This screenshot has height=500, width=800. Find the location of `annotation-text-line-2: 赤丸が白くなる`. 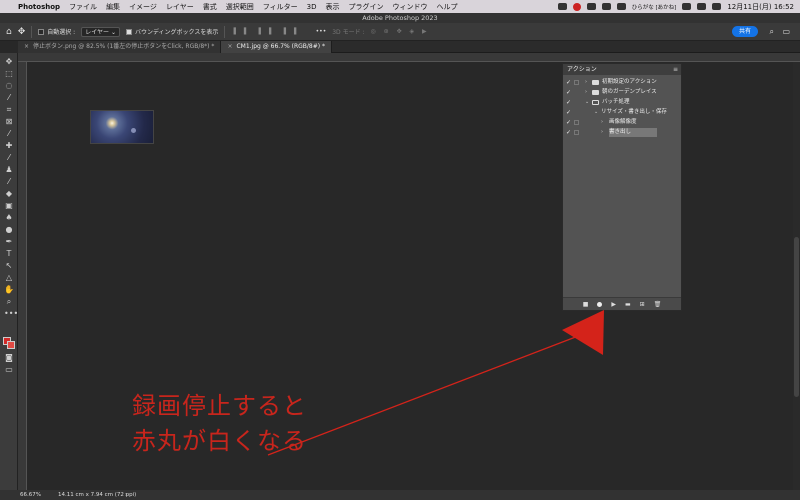

annotation-text-line-2: 赤丸が白くなる is located at coordinates (219, 441).